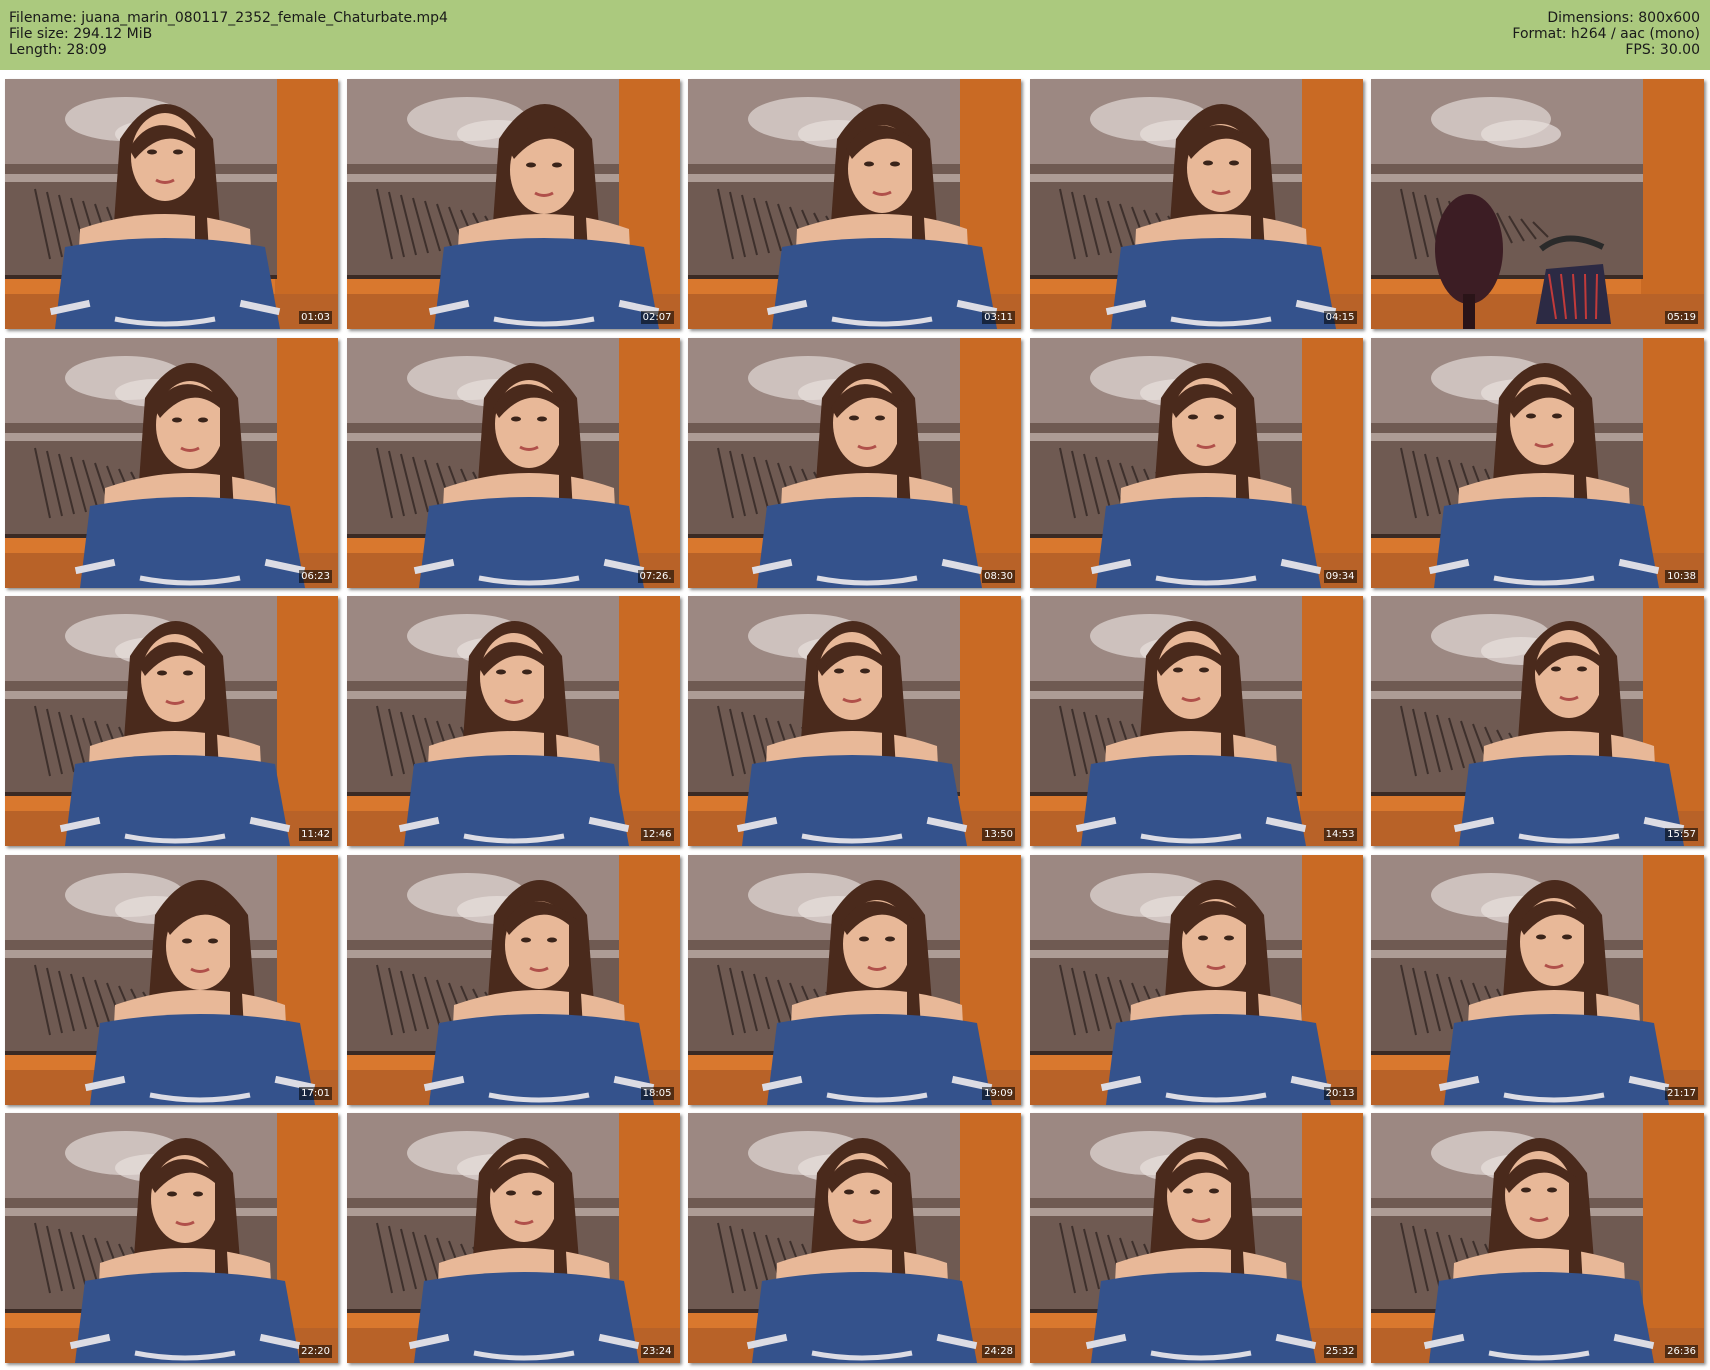 The width and height of the screenshot is (1710, 1370). I want to click on thumbnail-frame: 06:23, so click(171, 462).